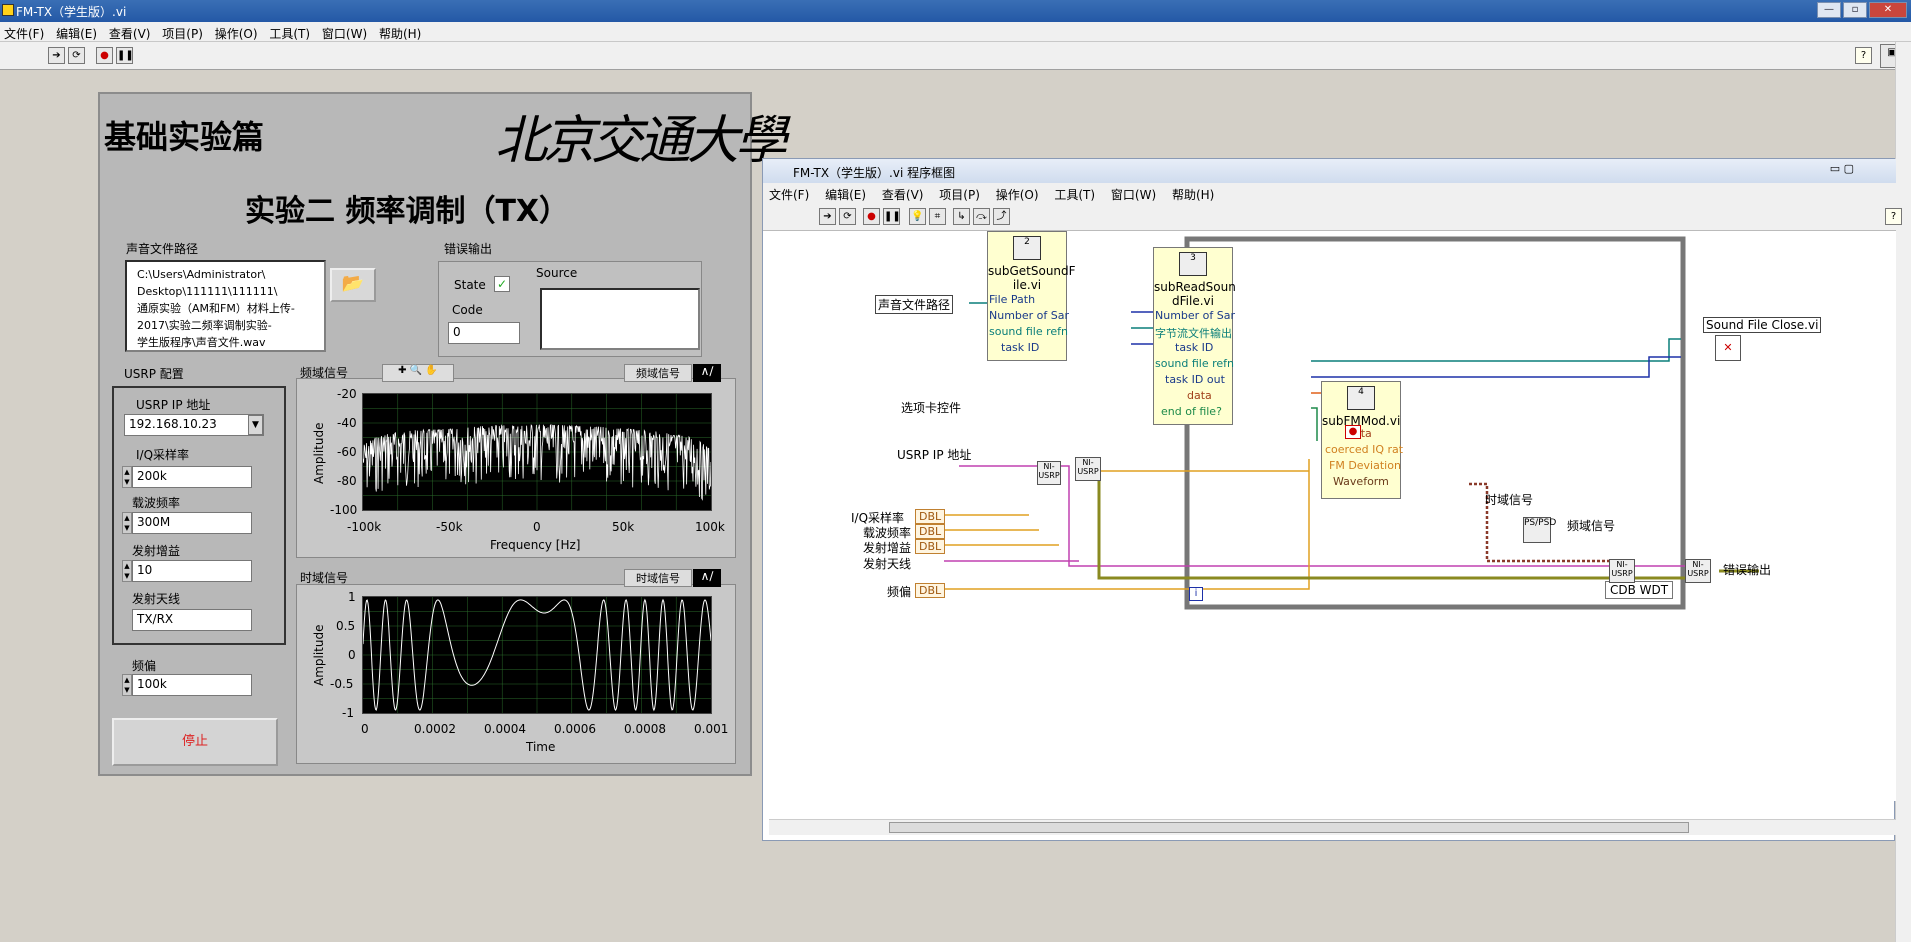 The width and height of the screenshot is (1911, 942). Describe the element at coordinates (192, 685) in the screenshot. I see `deviation-field: 100k` at that location.